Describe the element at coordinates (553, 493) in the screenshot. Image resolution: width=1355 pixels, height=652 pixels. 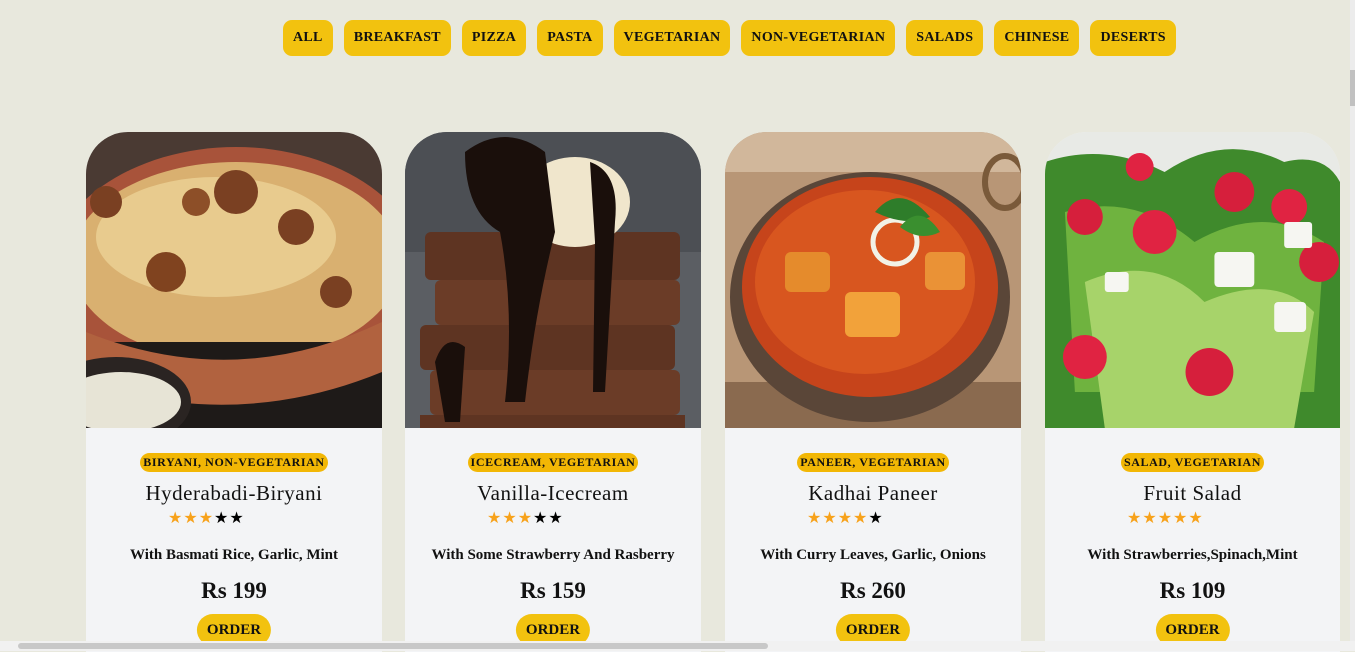
I see `food-name: Vanilla-Icecream` at that location.